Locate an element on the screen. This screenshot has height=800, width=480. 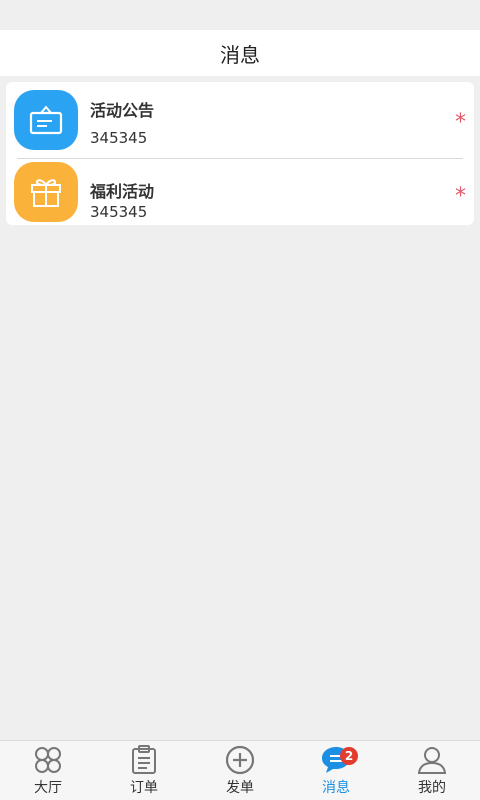
tab-post: 发单 is located at coordinates (240, 770).